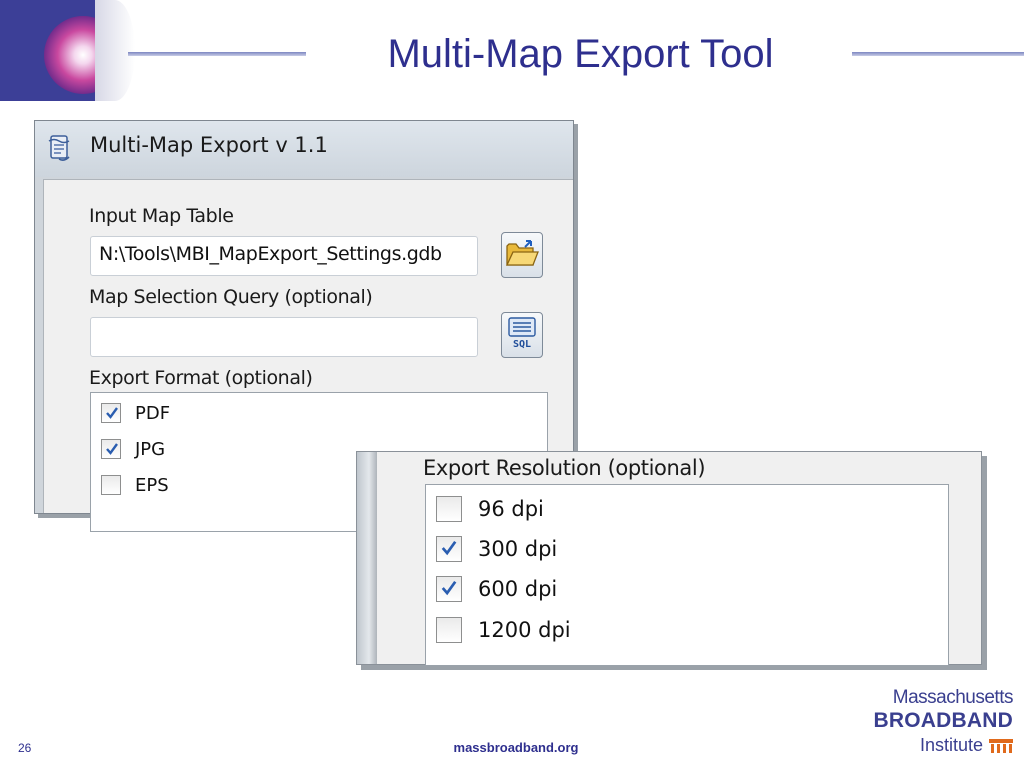  I want to click on panel-edge, so click(367, 558).